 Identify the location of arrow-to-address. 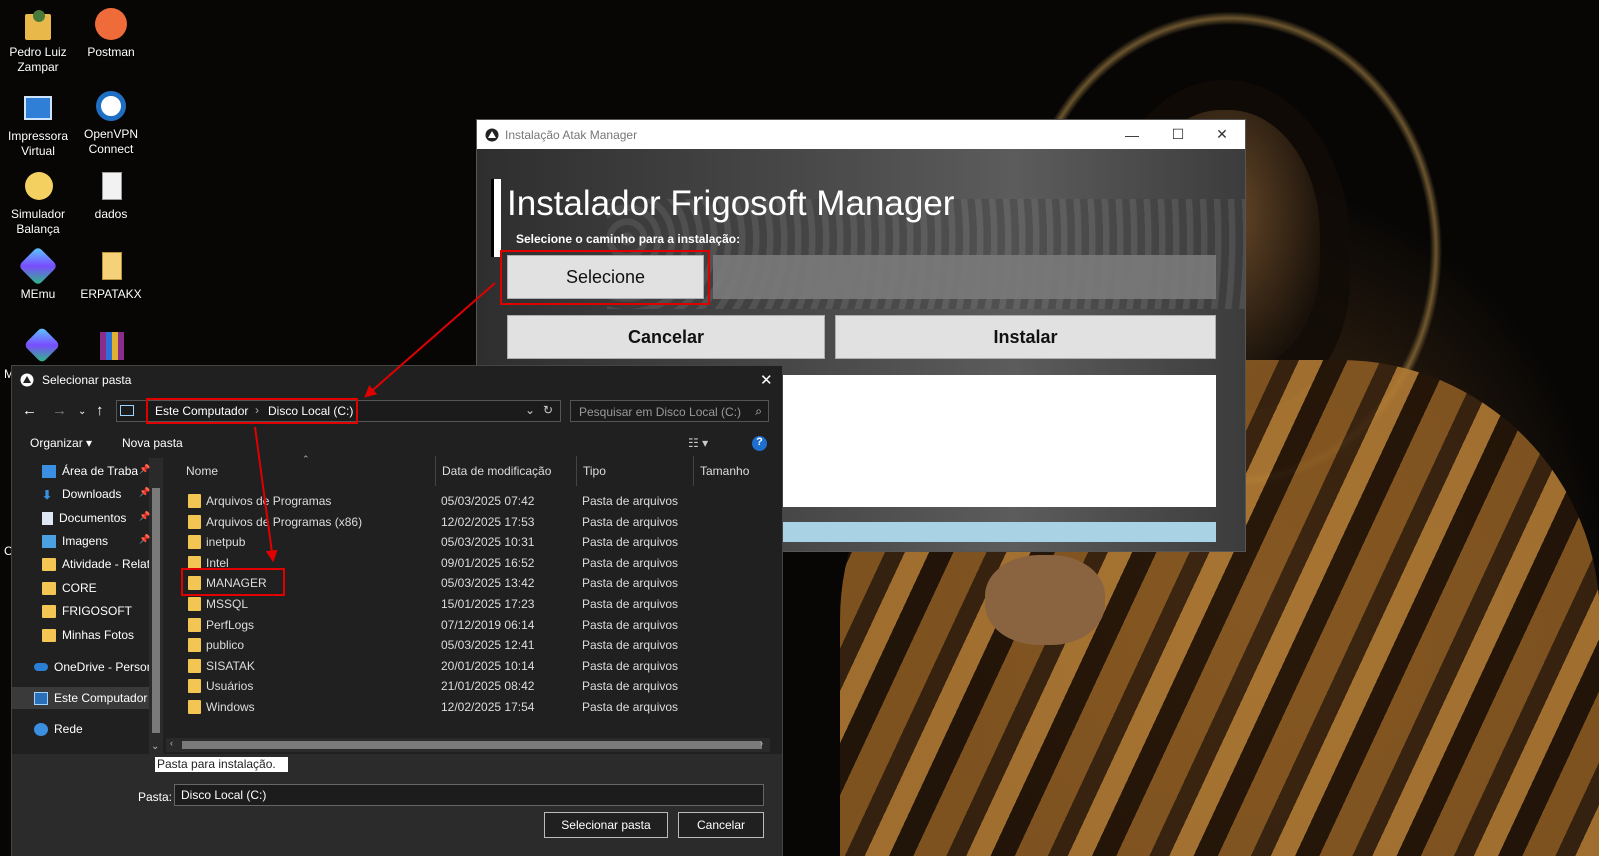
(430, 340).